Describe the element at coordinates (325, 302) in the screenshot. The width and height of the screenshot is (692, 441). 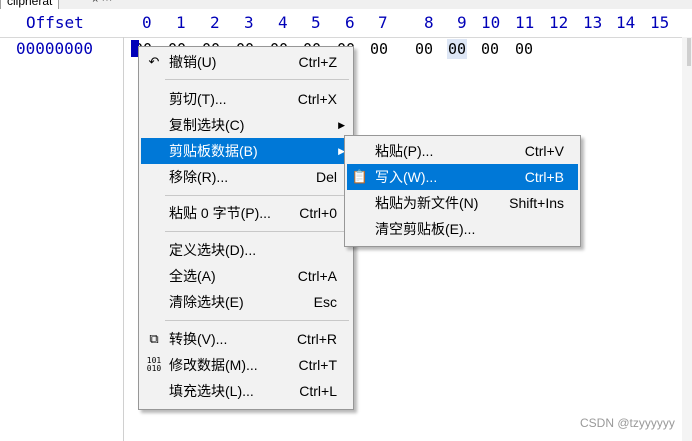
I see `menu-item-shortcut: Esc` at that location.